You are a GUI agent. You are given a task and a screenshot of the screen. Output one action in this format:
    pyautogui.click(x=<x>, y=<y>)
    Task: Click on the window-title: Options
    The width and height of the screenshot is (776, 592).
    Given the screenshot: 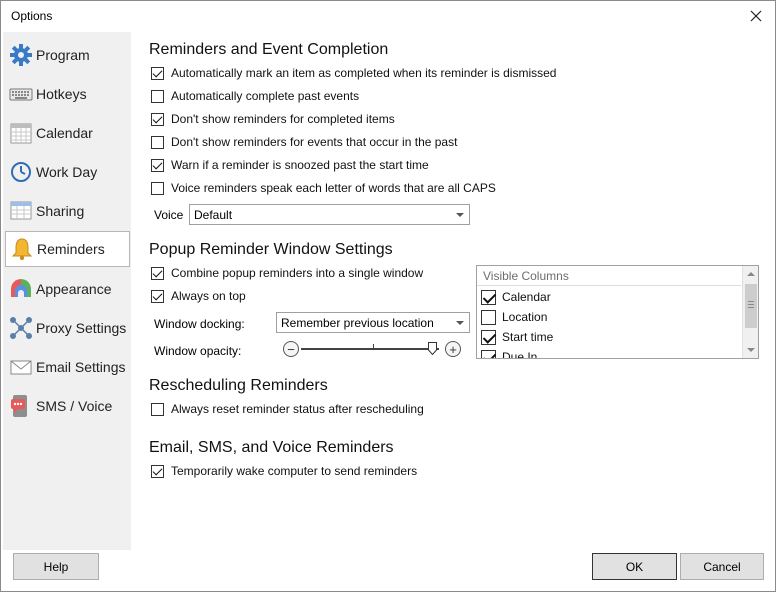 What is the action you would take?
    pyautogui.click(x=32, y=16)
    